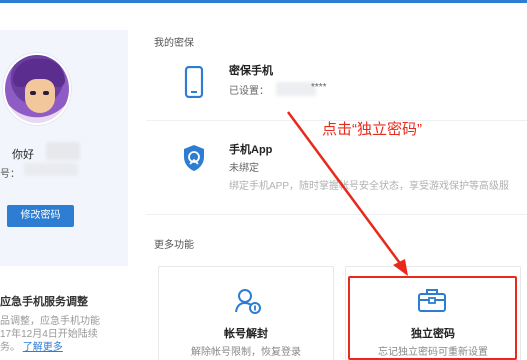 The image size is (527, 360). I want to click on modify-password-button: 修改密码, so click(40, 216).